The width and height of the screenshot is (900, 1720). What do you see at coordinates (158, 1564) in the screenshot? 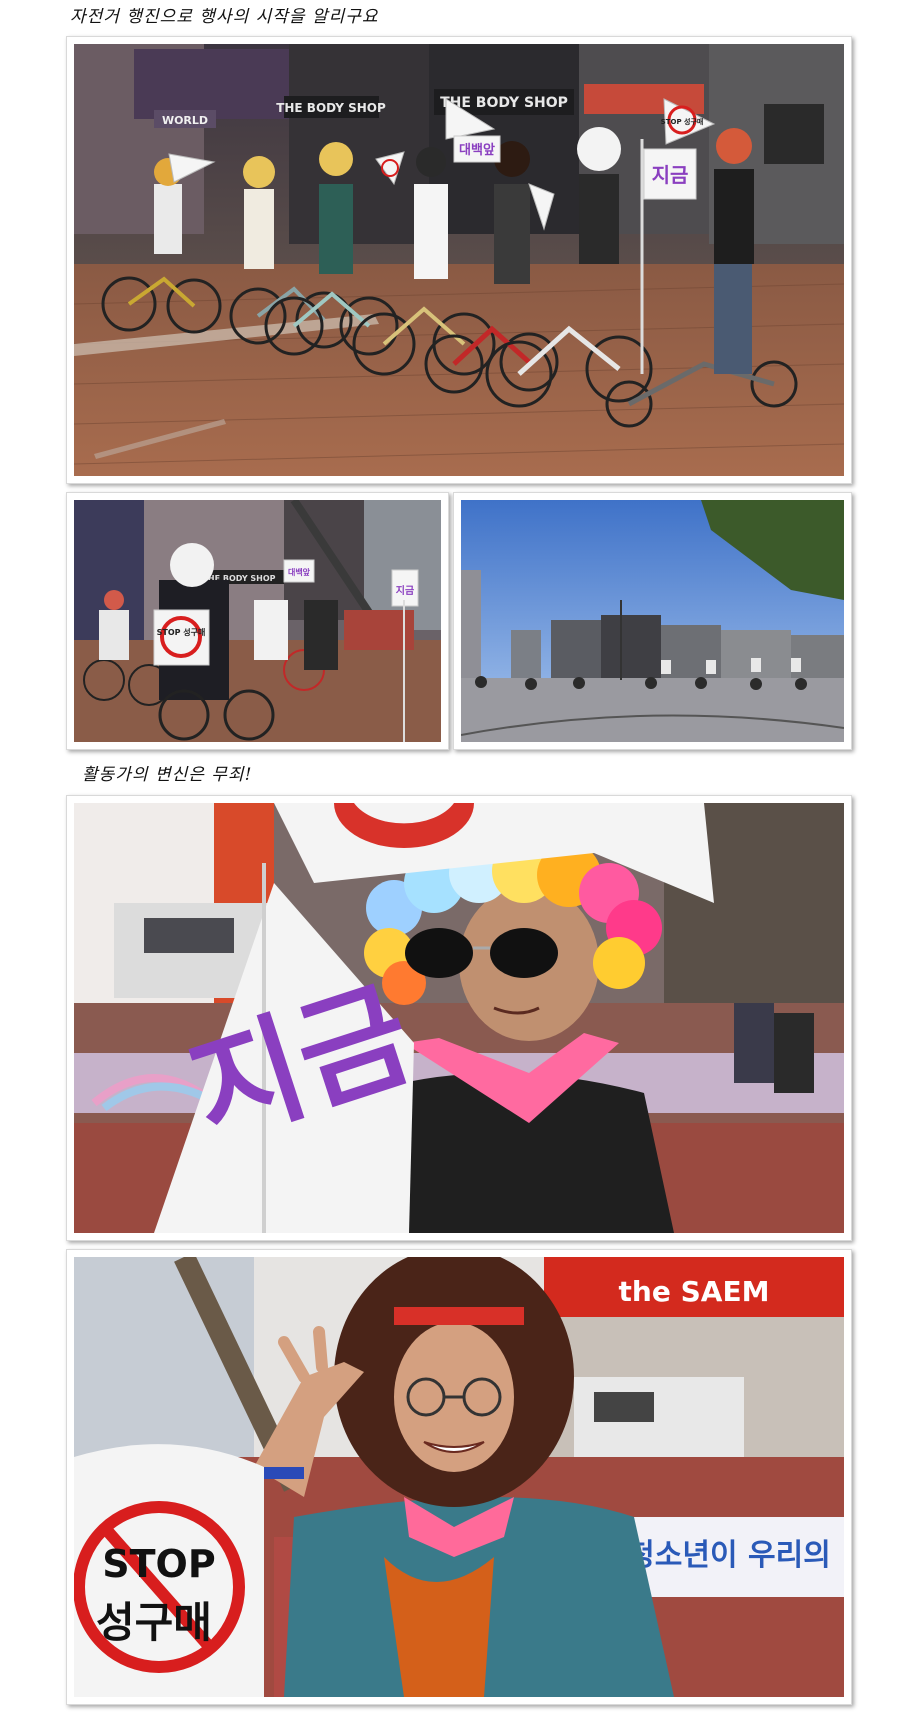
I see `sign-stop-large: STOP` at bounding box center [158, 1564].